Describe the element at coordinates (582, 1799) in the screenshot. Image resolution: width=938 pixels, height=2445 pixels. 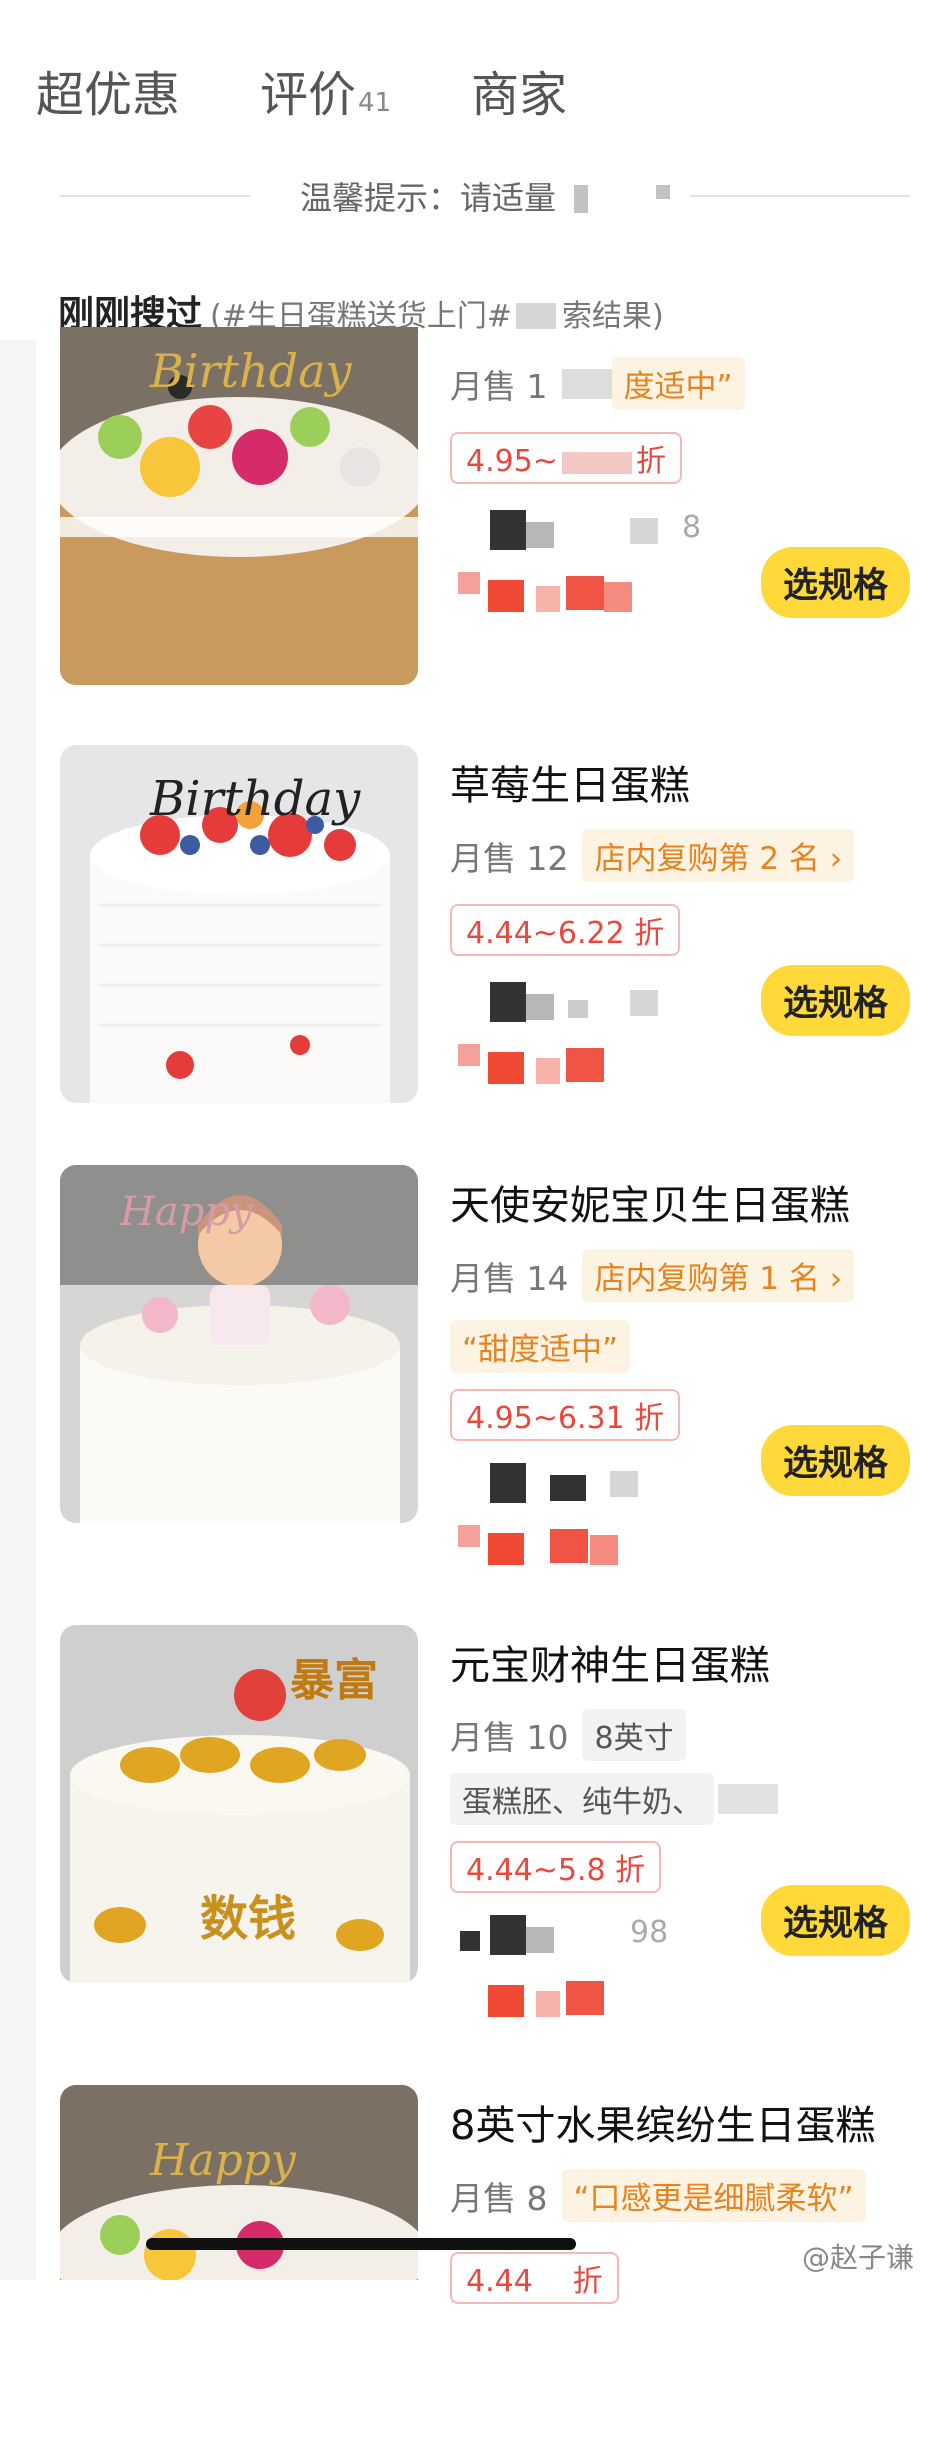
I see `ingredients-tag: 蛋糕胚、纯牛奶、` at that location.